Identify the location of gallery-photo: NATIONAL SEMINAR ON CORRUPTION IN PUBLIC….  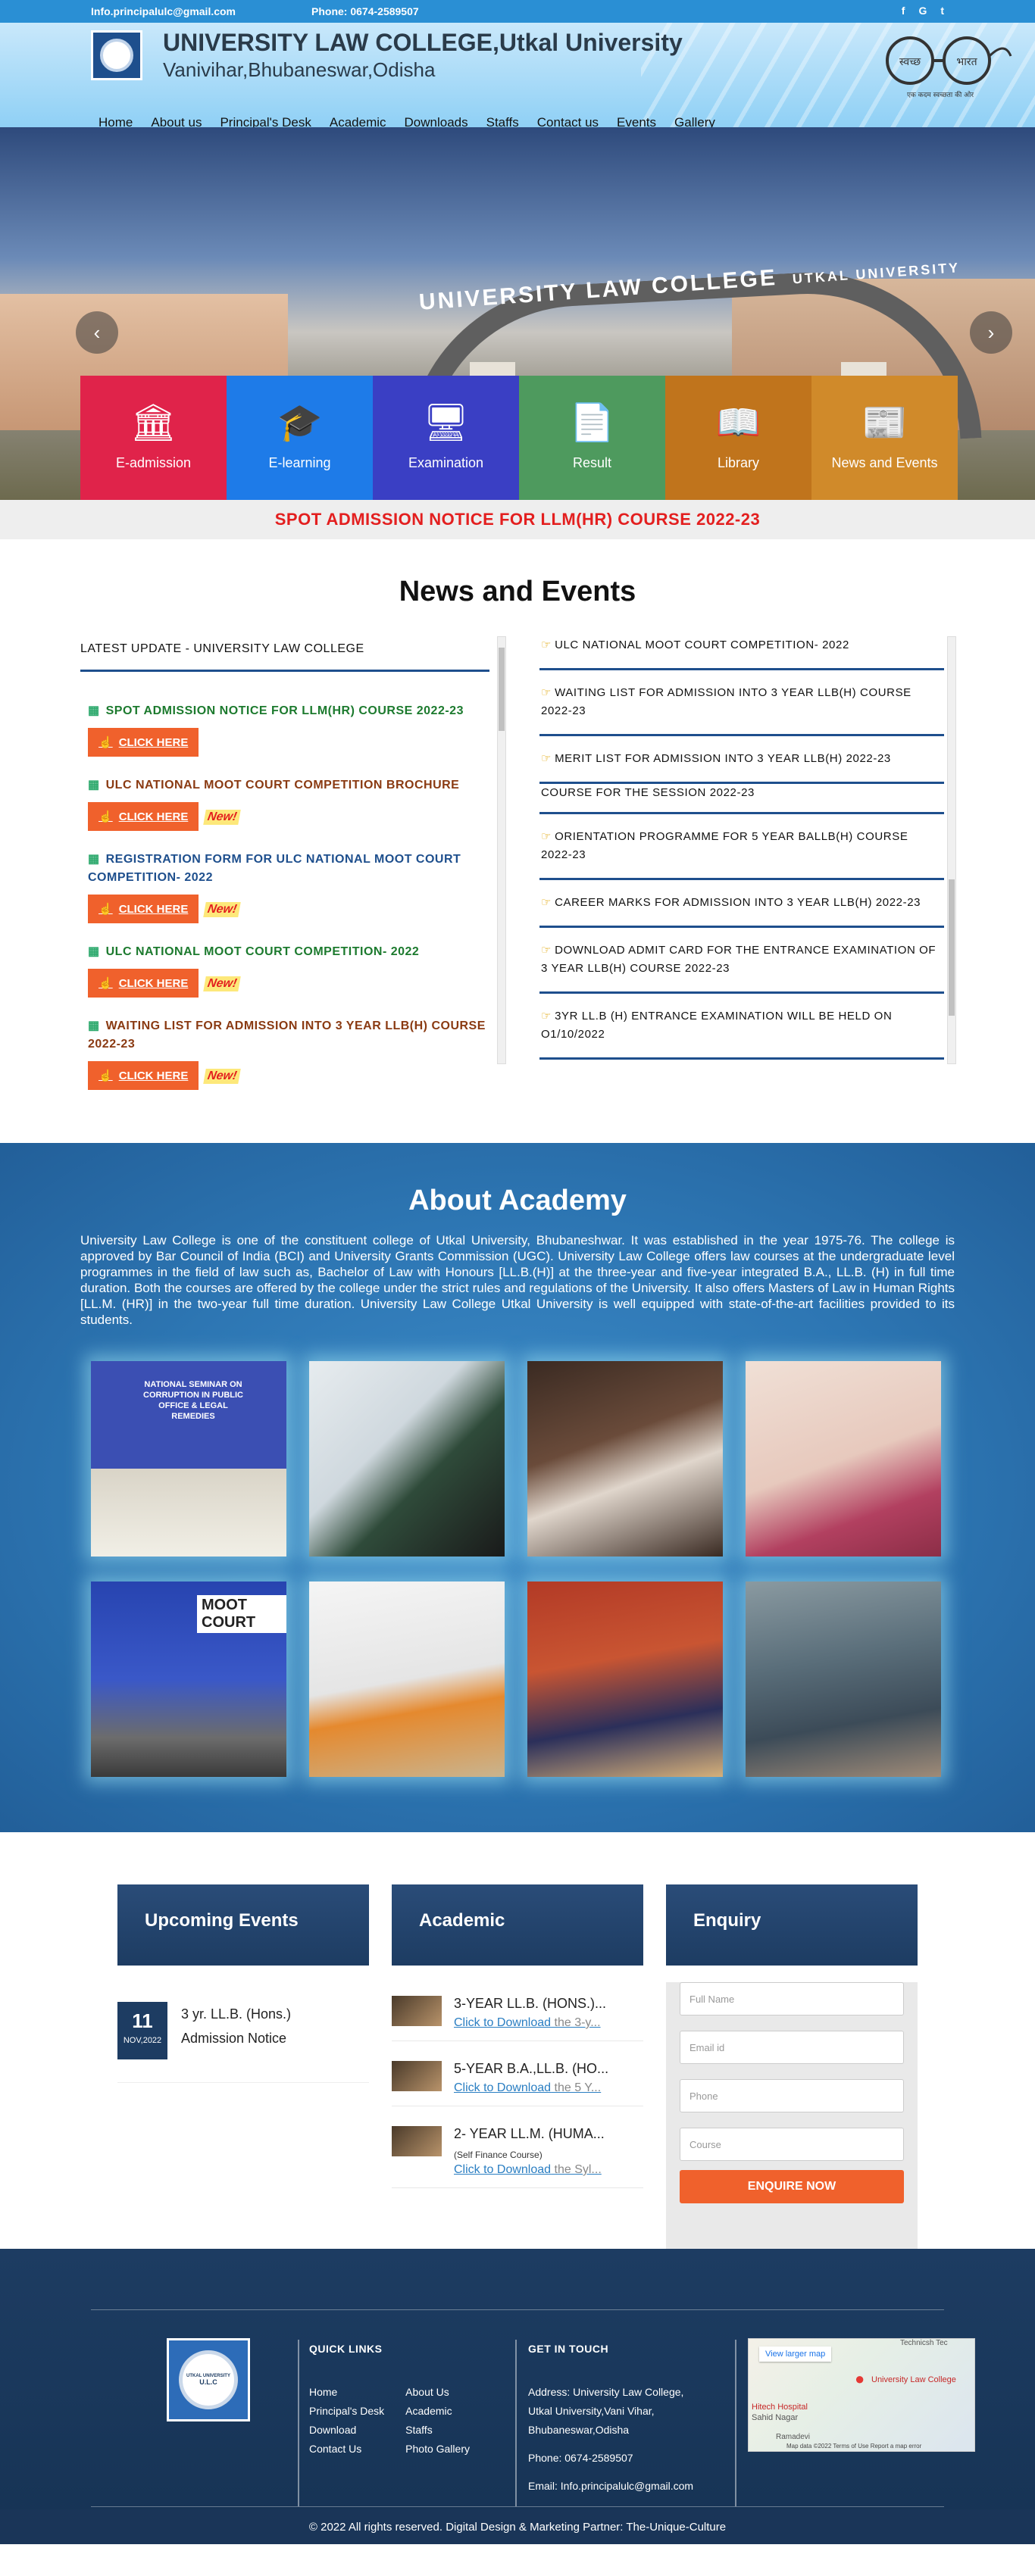
(188, 1459).